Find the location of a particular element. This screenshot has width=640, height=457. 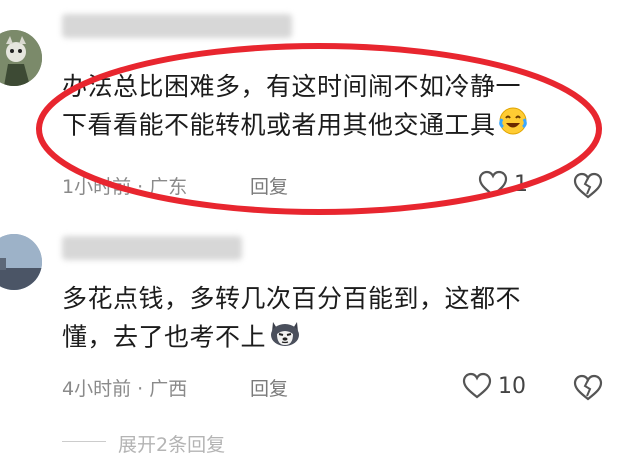

comment-text-line: 多花点钱，多转几次百分百能到，这都不 is located at coordinates (292, 298).